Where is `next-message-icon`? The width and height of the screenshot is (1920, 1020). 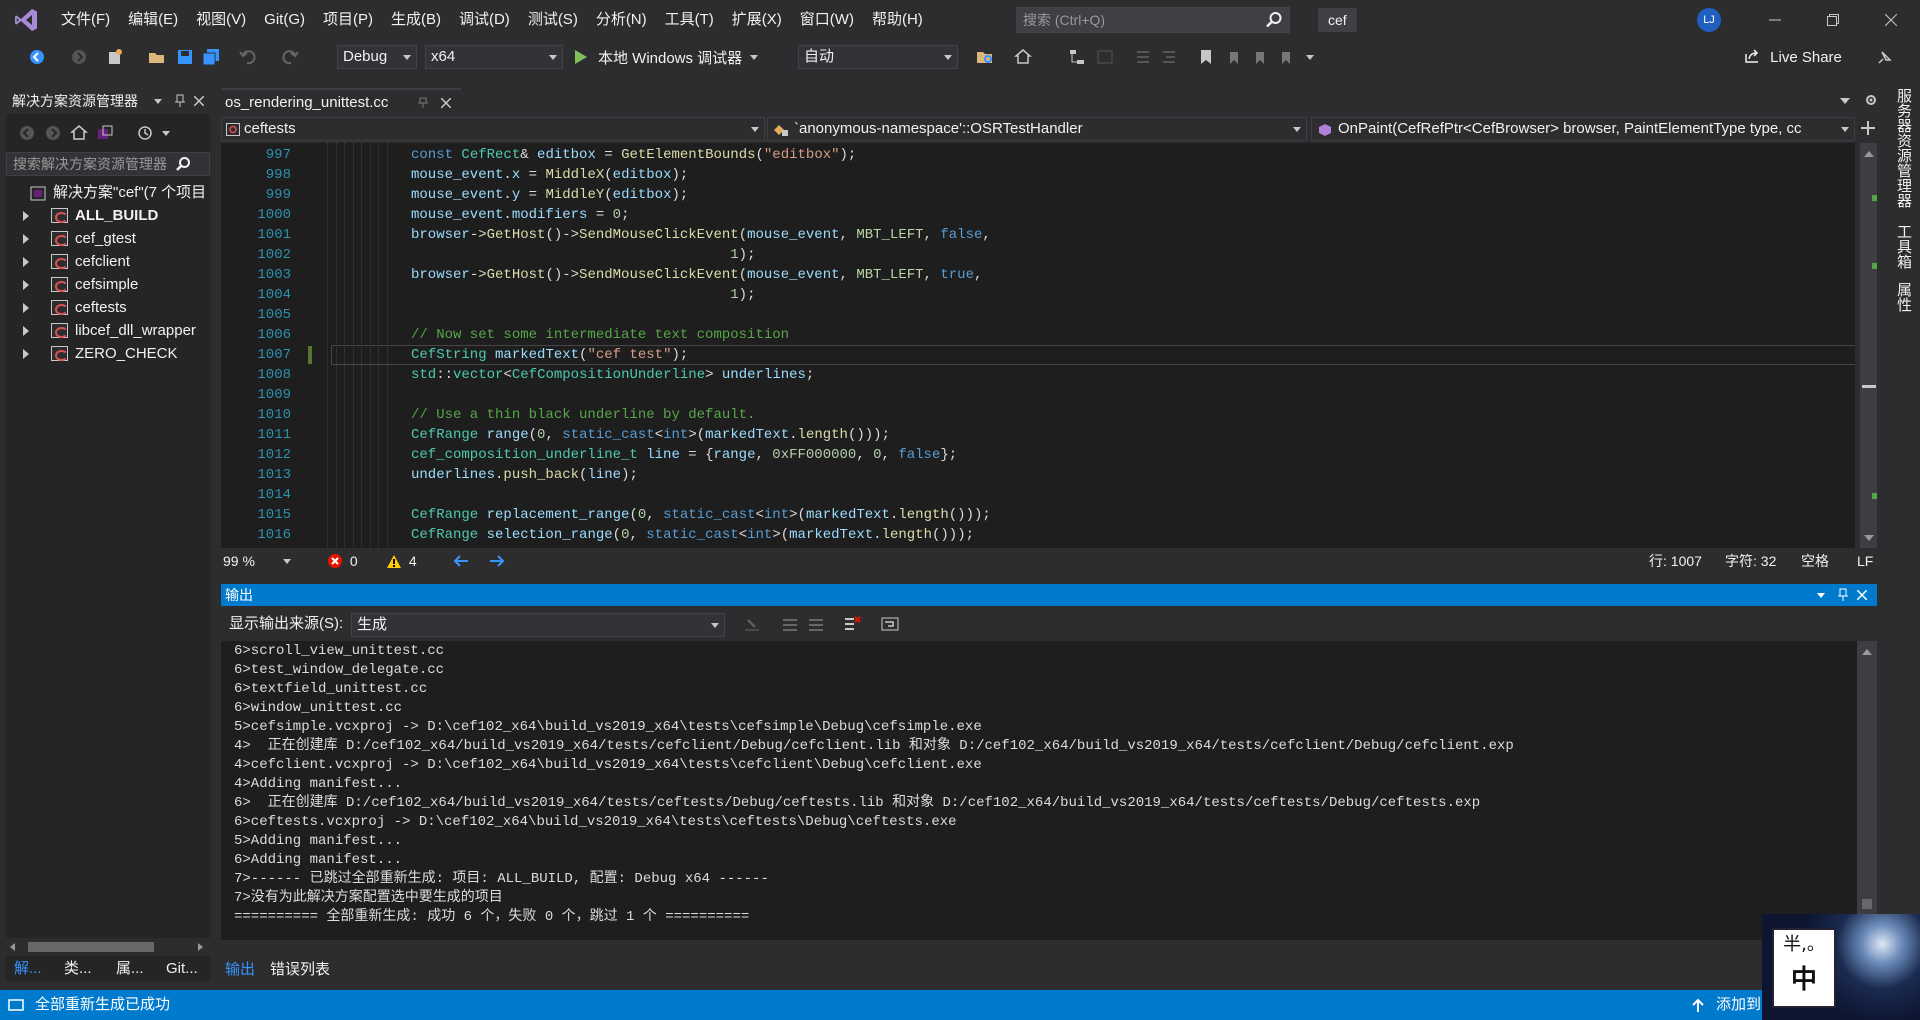
next-message-icon is located at coordinates (816, 624).